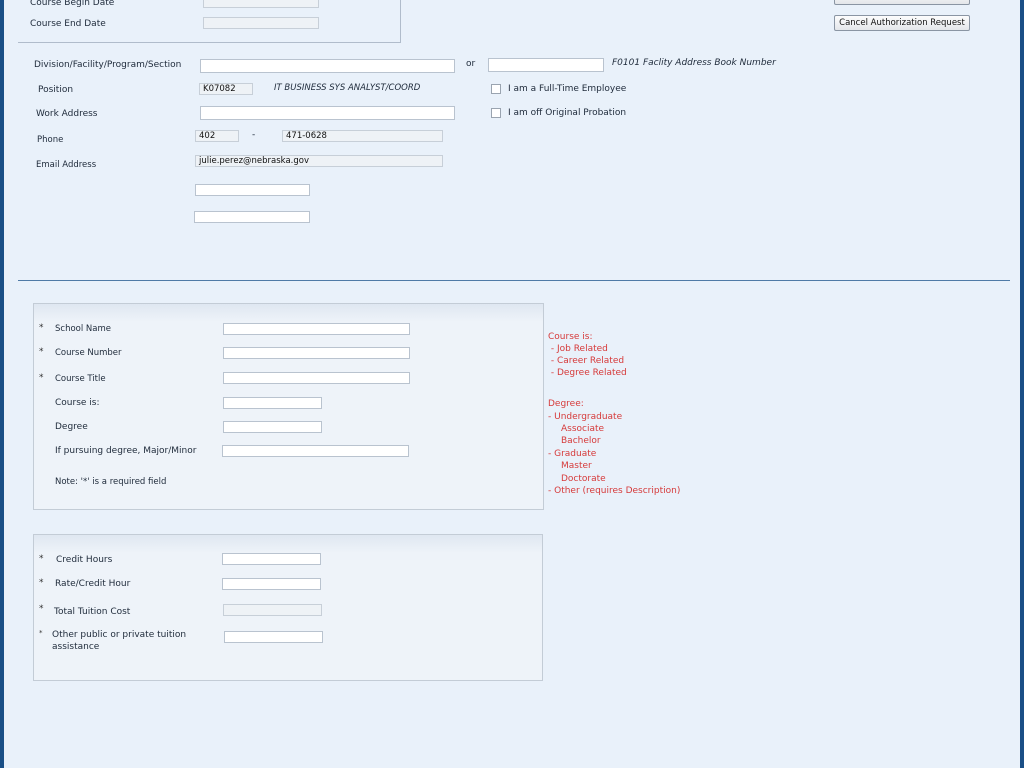 The image size is (1024, 768). Describe the element at coordinates (108, 65) in the screenshot. I see `division-label: Division/Facility/Program/Section` at that location.